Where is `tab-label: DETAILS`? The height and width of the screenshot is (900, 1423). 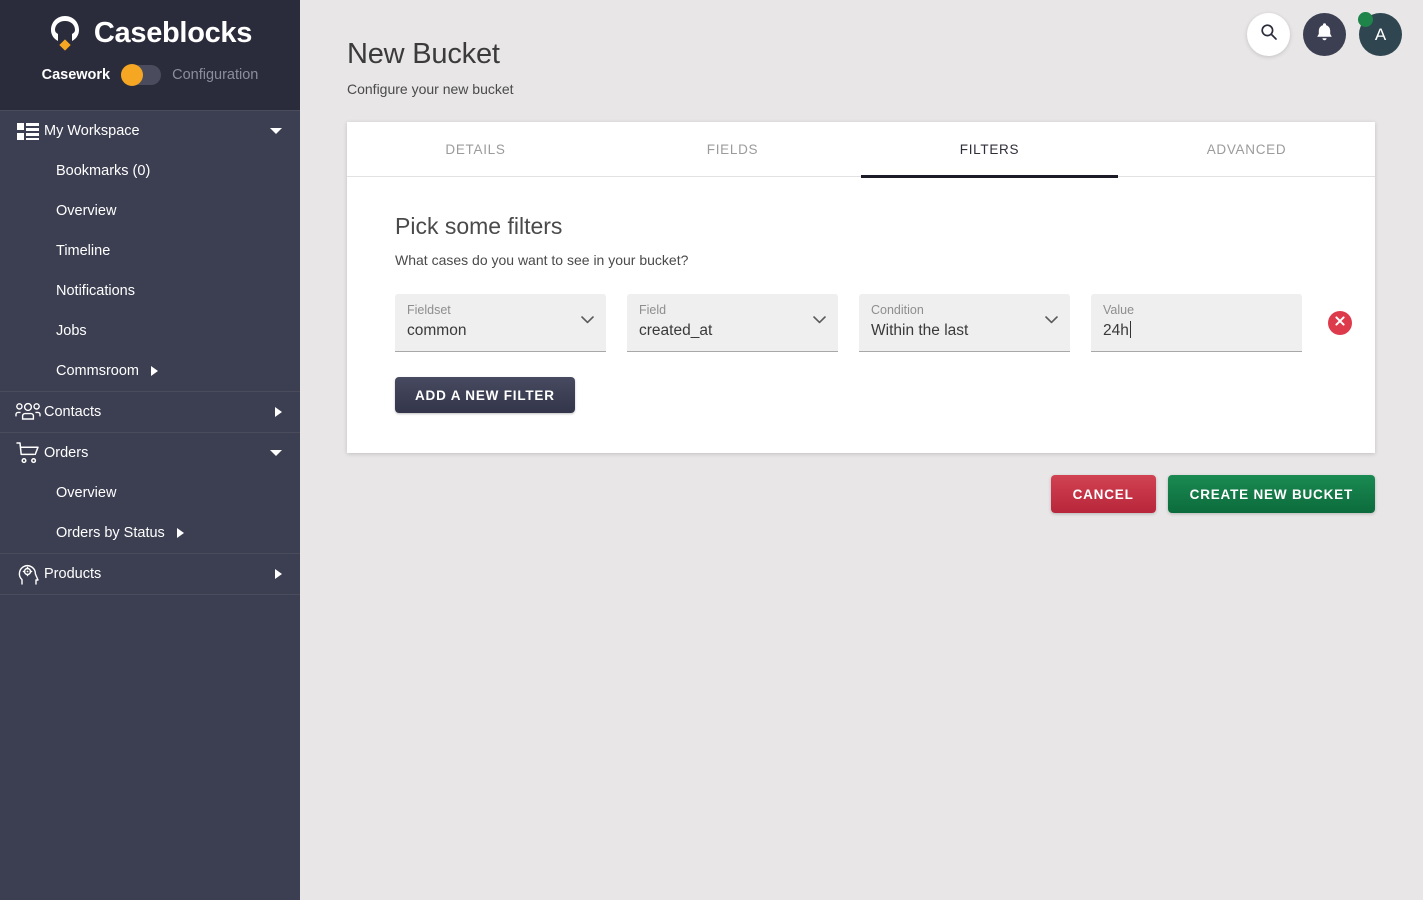
tab-label: DETAILS is located at coordinates (475, 149).